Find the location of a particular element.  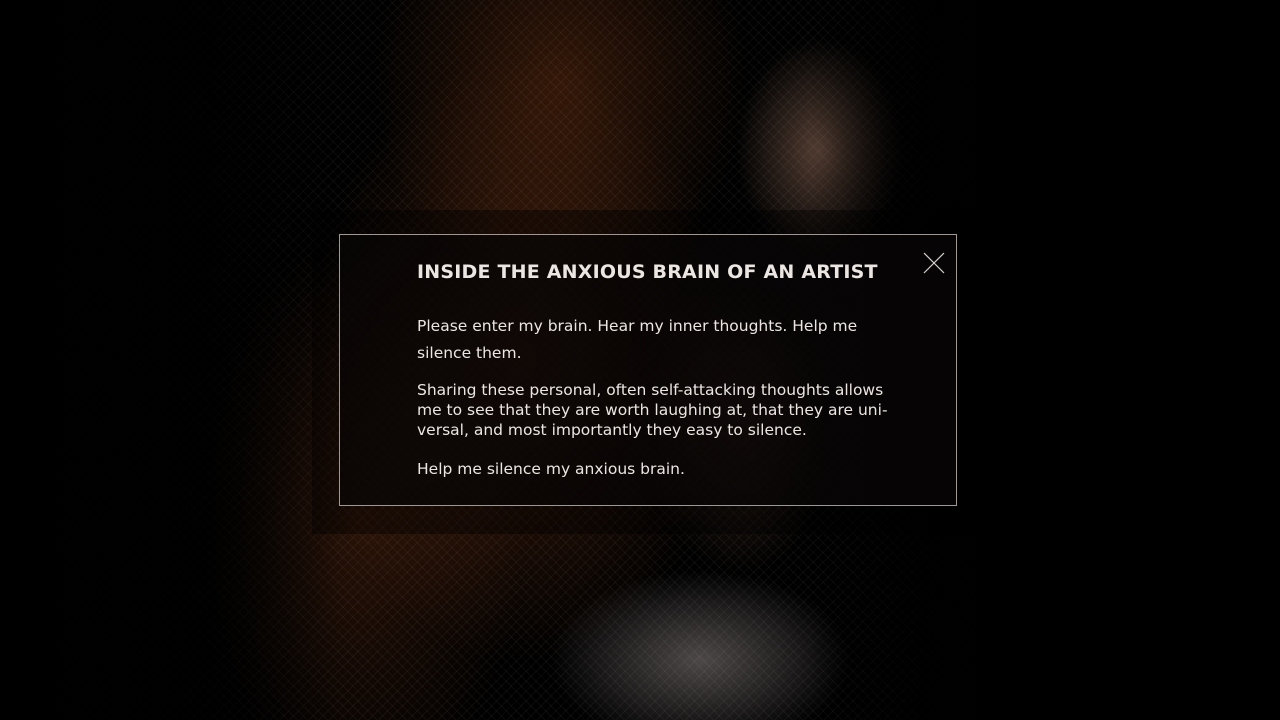

close-button is located at coordinates (934, 263).